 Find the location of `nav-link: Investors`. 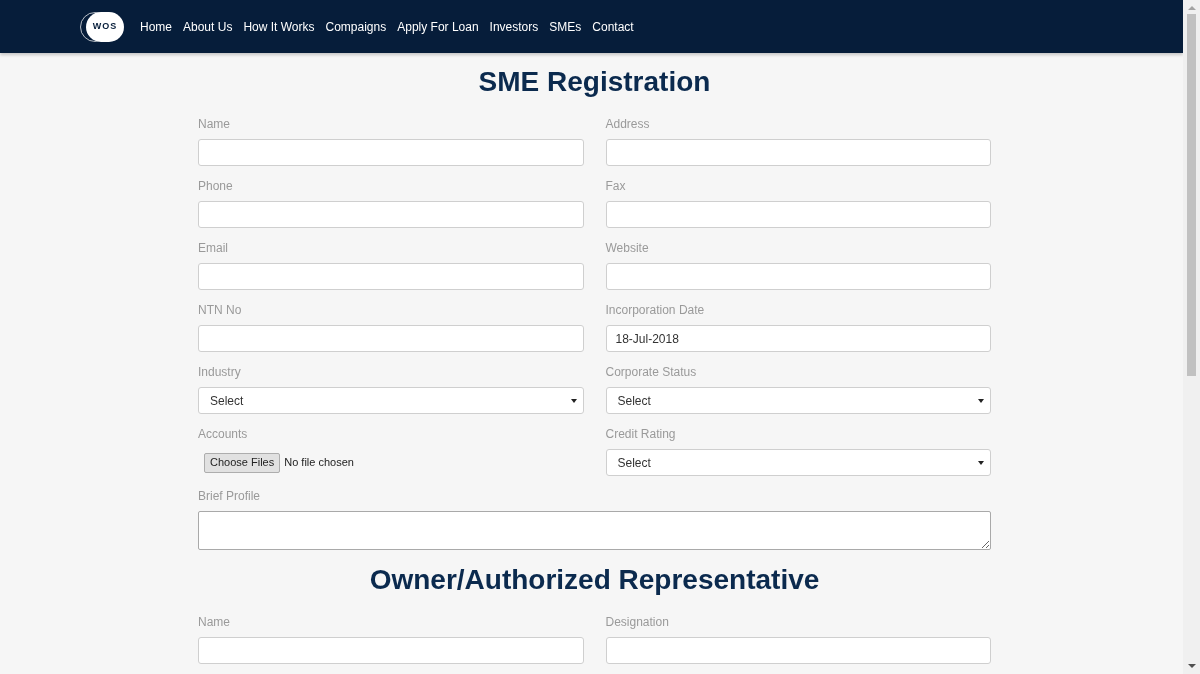

nav-link: Investors is located at coordinates (514, 26).